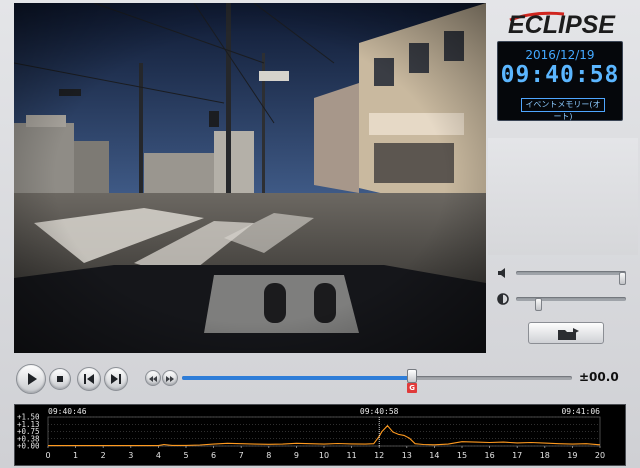  I want to click on g-sensor-series-line, so click(324, 435).